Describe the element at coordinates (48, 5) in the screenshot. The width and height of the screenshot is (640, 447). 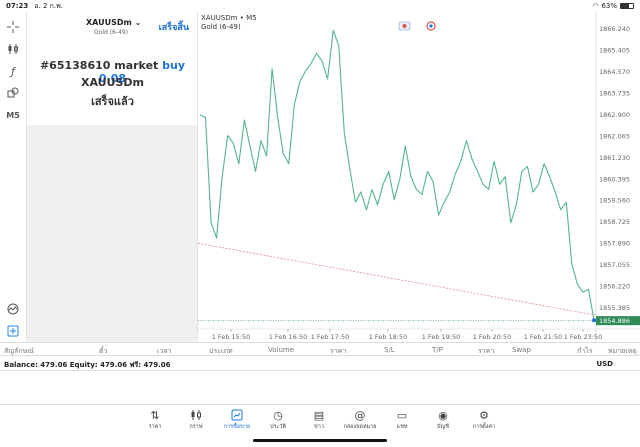
I see `status-date: อ. 2 ก.พ.` at that location.